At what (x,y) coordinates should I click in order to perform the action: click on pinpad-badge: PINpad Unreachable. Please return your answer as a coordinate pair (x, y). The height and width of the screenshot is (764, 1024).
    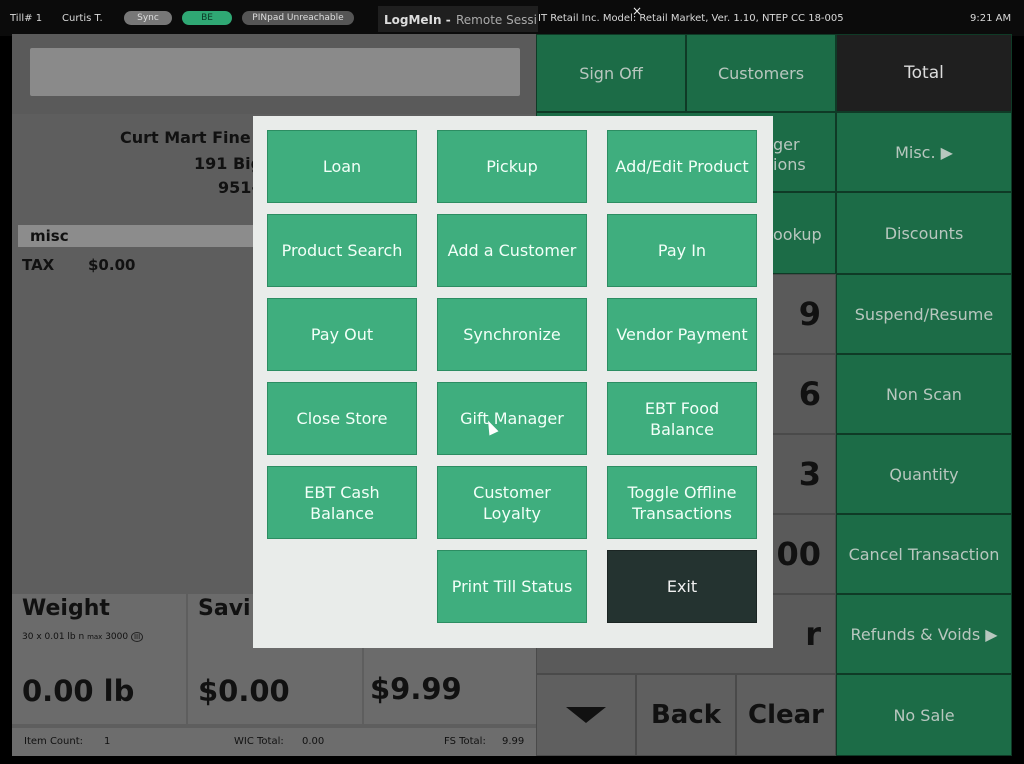
    Looking at the image, I should click on (298, 18).